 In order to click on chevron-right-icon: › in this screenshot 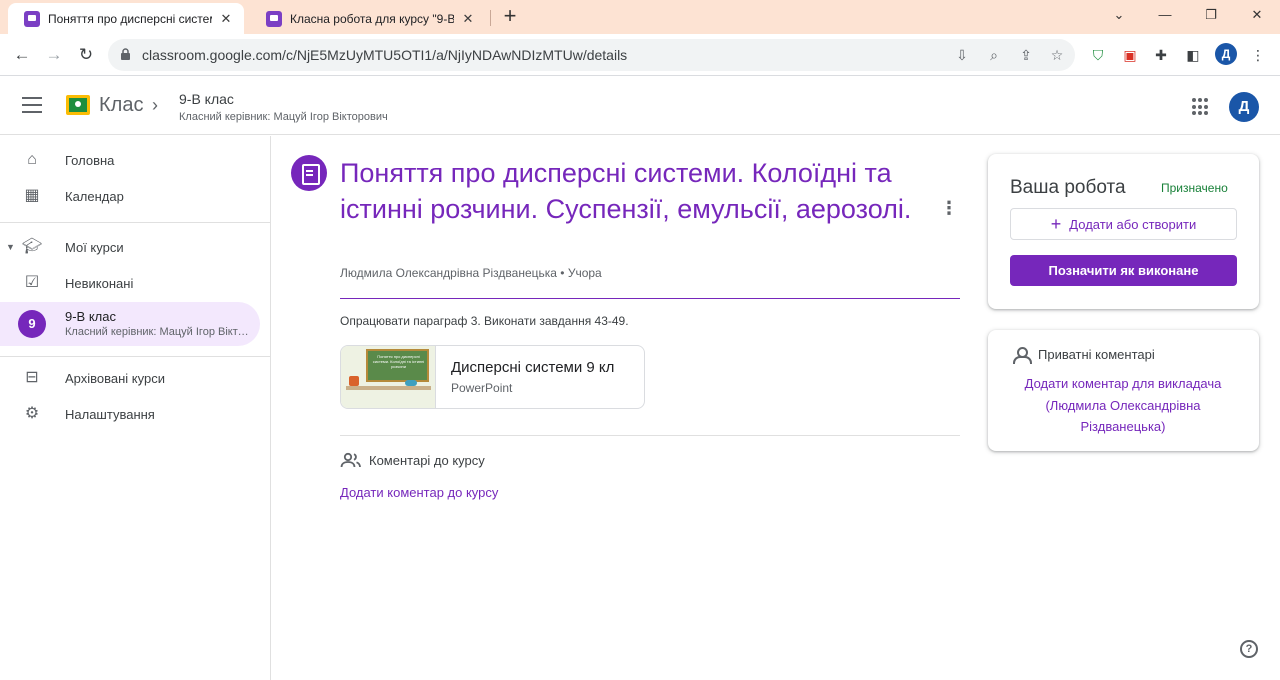, I will do `click(155, 105)`.